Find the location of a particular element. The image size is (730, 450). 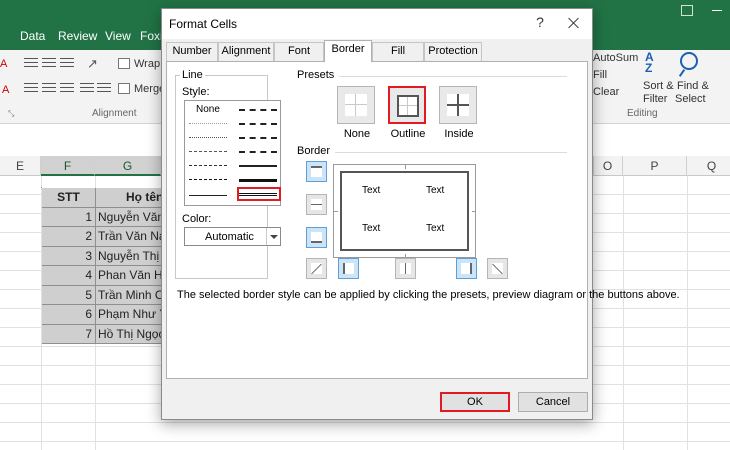

close-icon is located at coordinates (574, 24).